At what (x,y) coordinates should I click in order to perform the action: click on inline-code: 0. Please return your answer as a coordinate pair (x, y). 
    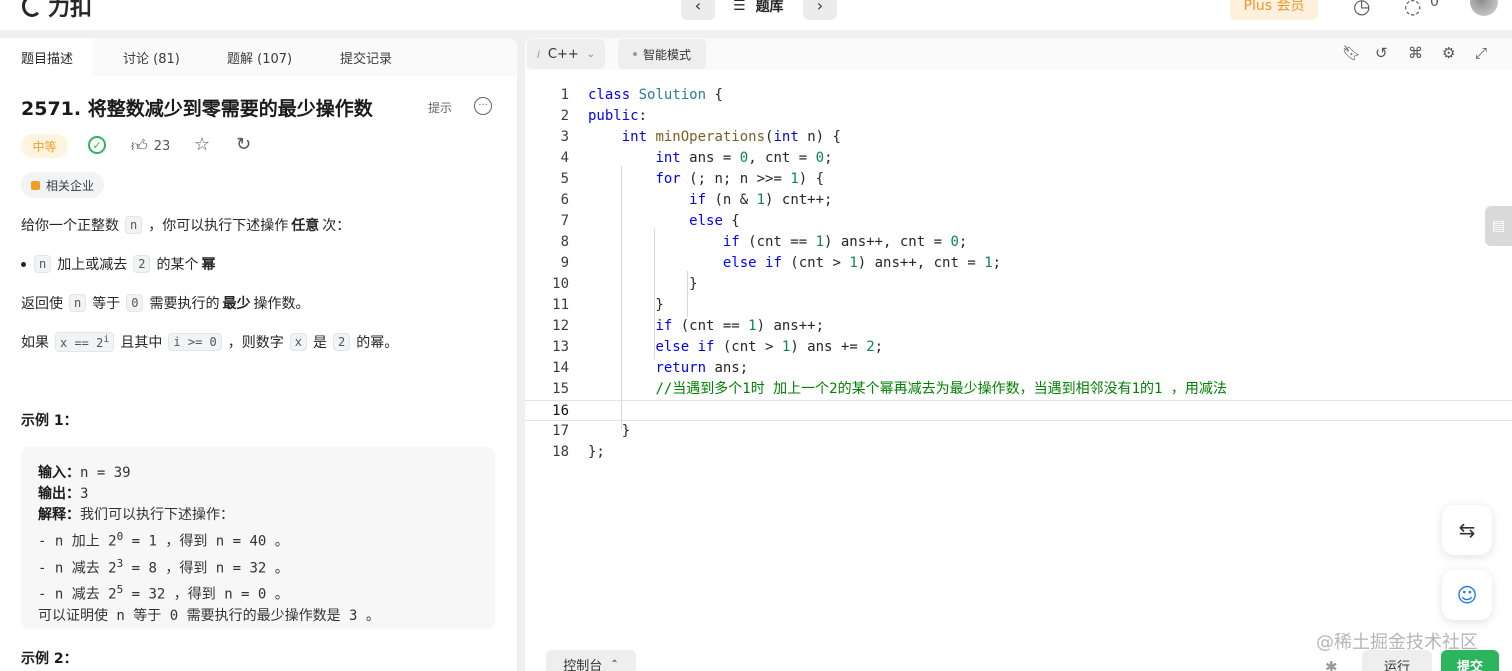
    Looking at the image, I should click on (135, 303).